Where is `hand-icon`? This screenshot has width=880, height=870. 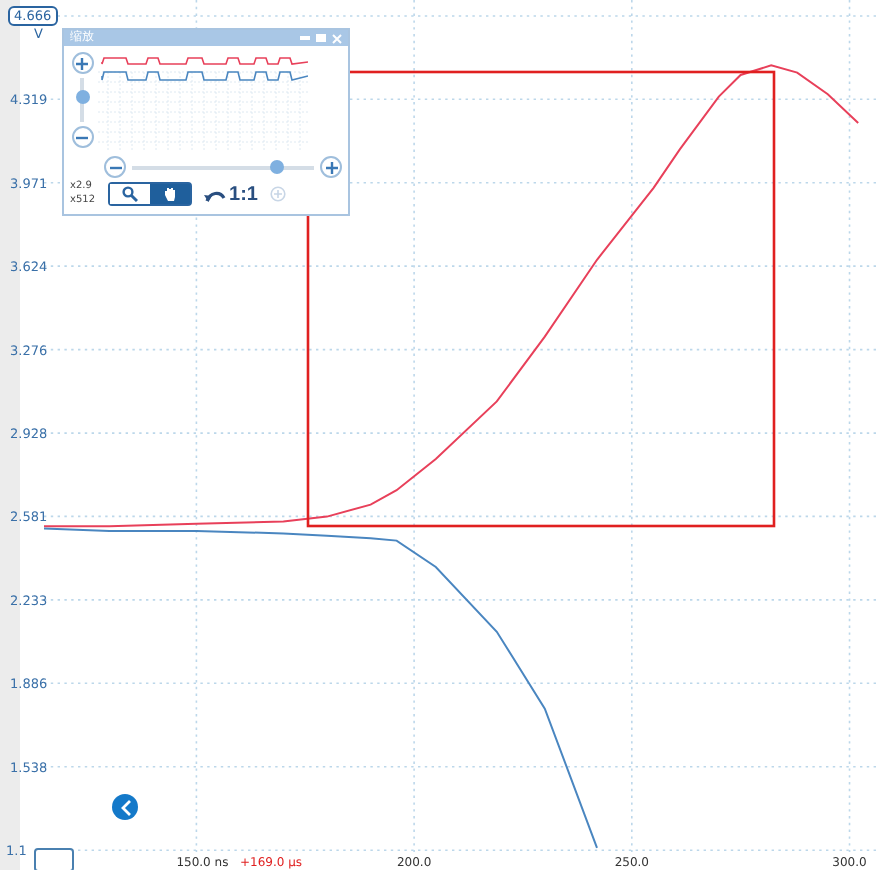
hand-icon is located at coordinates (169, 194).